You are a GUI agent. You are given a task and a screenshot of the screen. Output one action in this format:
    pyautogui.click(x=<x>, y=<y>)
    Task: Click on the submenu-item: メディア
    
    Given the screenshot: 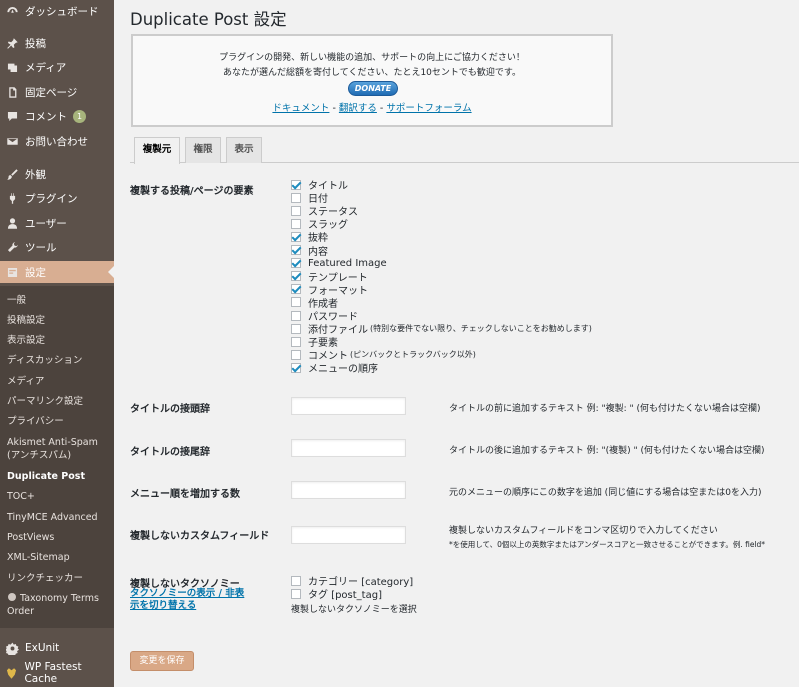 What is the action you would take?
    pyautogui.click(x=59, y=381)
    